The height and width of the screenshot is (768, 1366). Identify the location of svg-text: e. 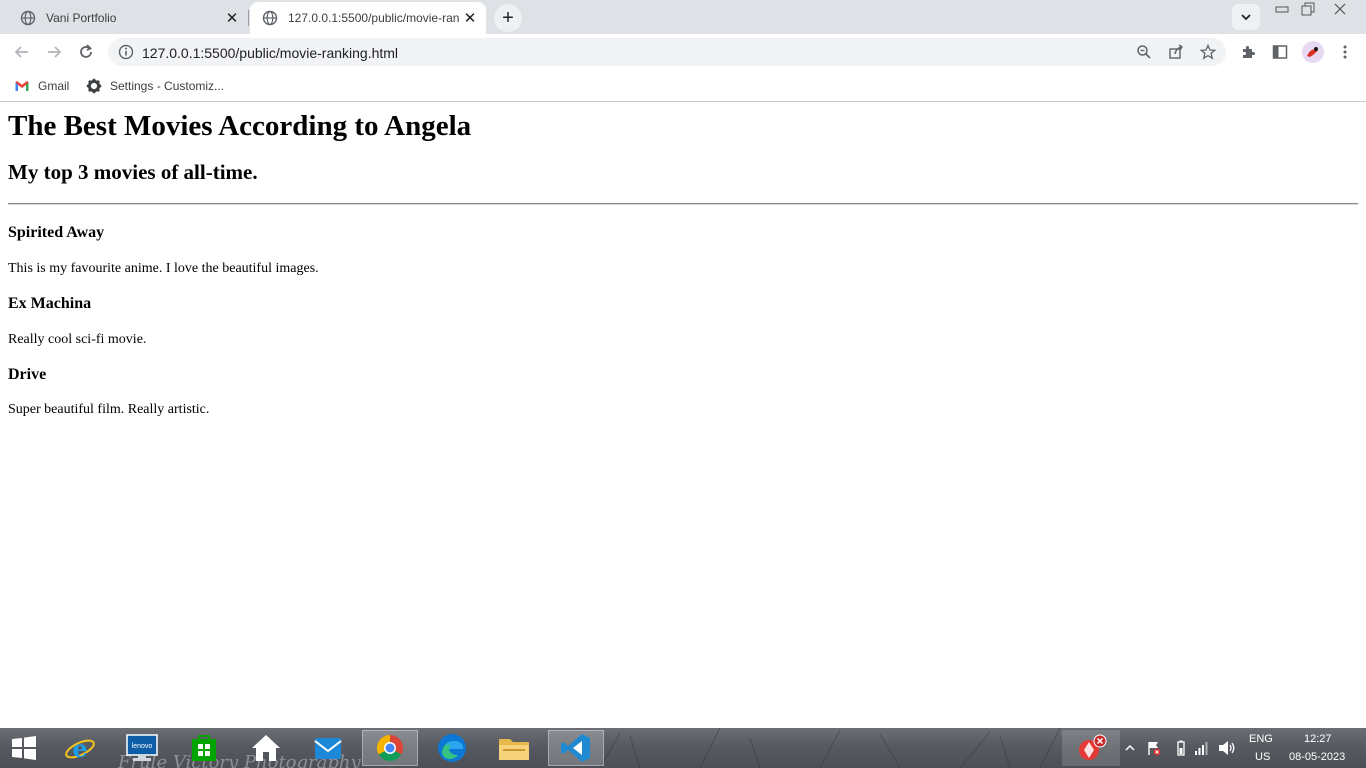
(79, 748).